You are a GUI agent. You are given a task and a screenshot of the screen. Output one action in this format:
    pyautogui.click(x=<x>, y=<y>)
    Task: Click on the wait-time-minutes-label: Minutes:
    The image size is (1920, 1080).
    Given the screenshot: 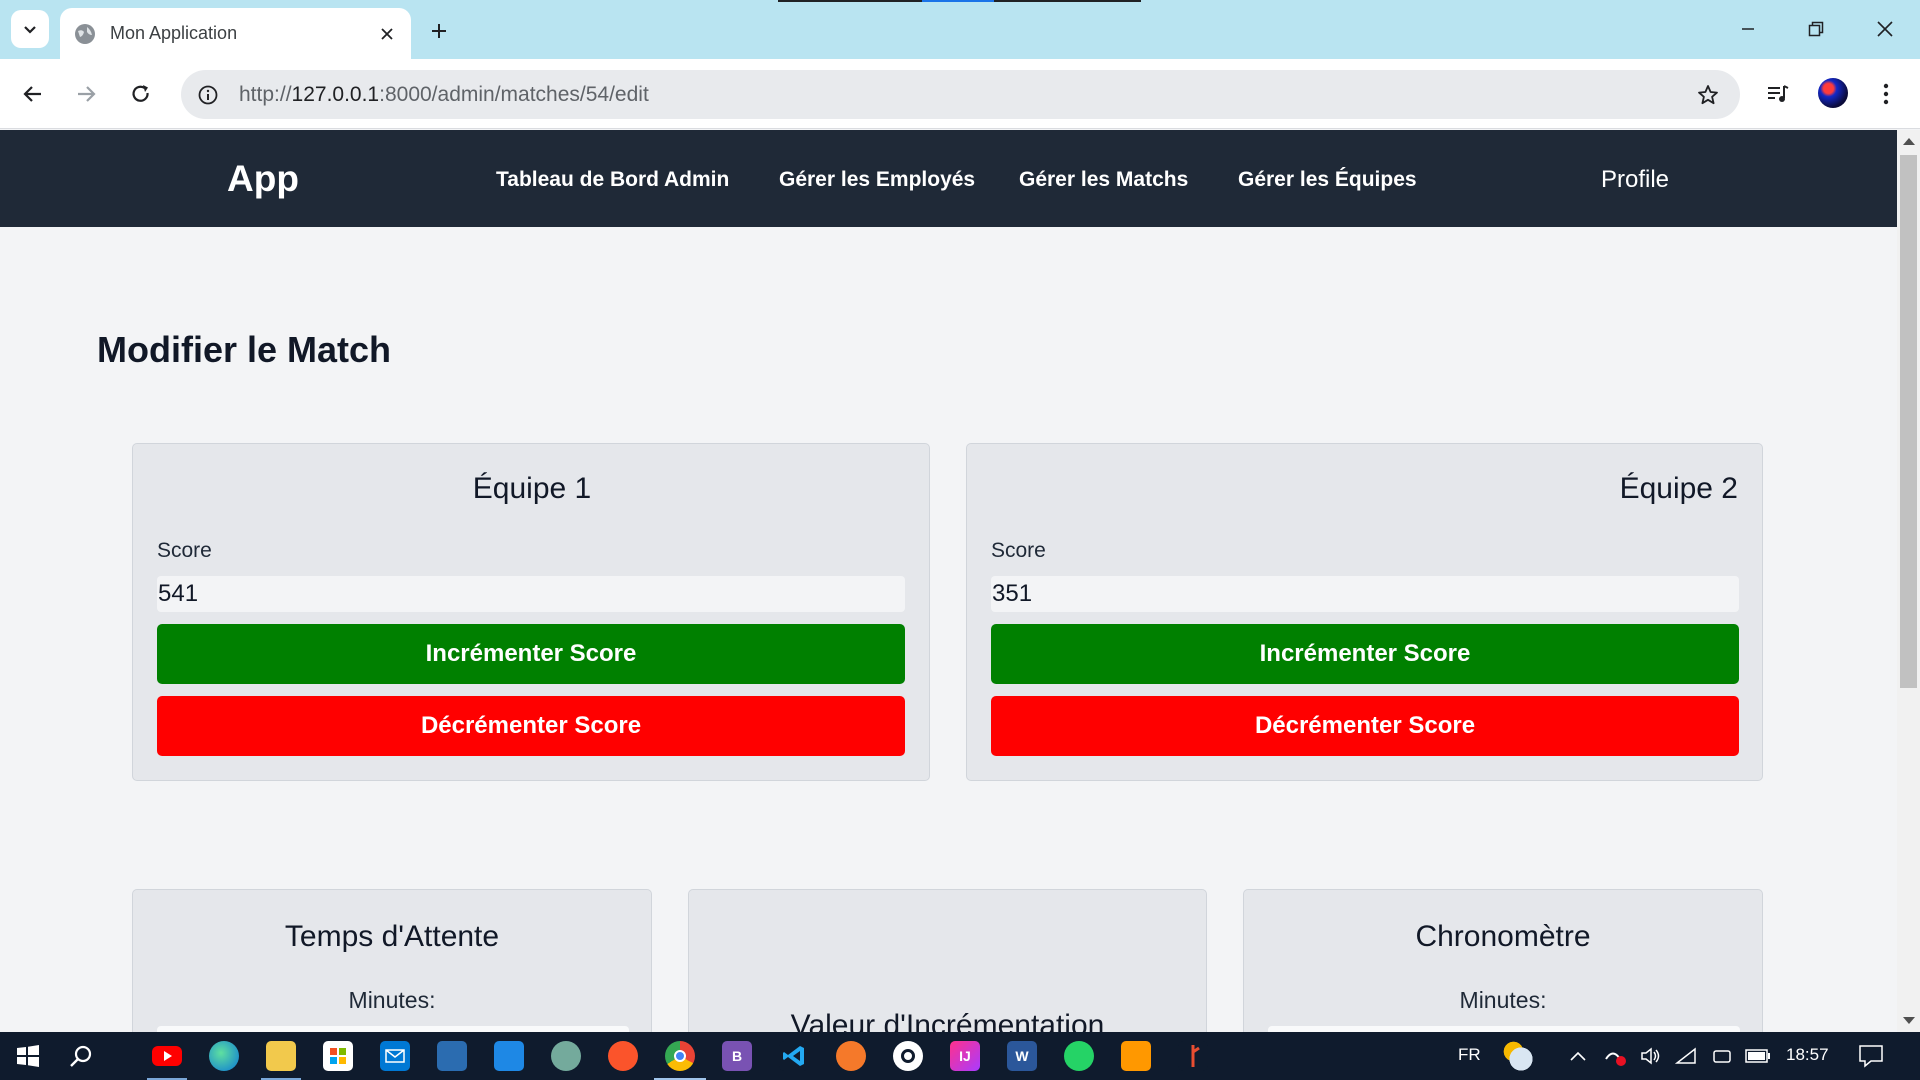 What is the action you would take?
    pyautogui.click(x=392, y=1000)
    